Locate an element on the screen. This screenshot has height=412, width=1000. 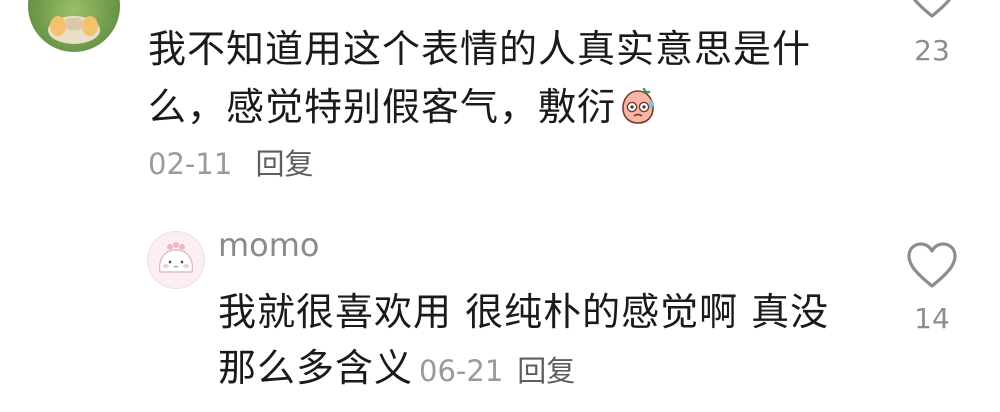
comment-date: 02-11 is located at coordinates (190, 164).